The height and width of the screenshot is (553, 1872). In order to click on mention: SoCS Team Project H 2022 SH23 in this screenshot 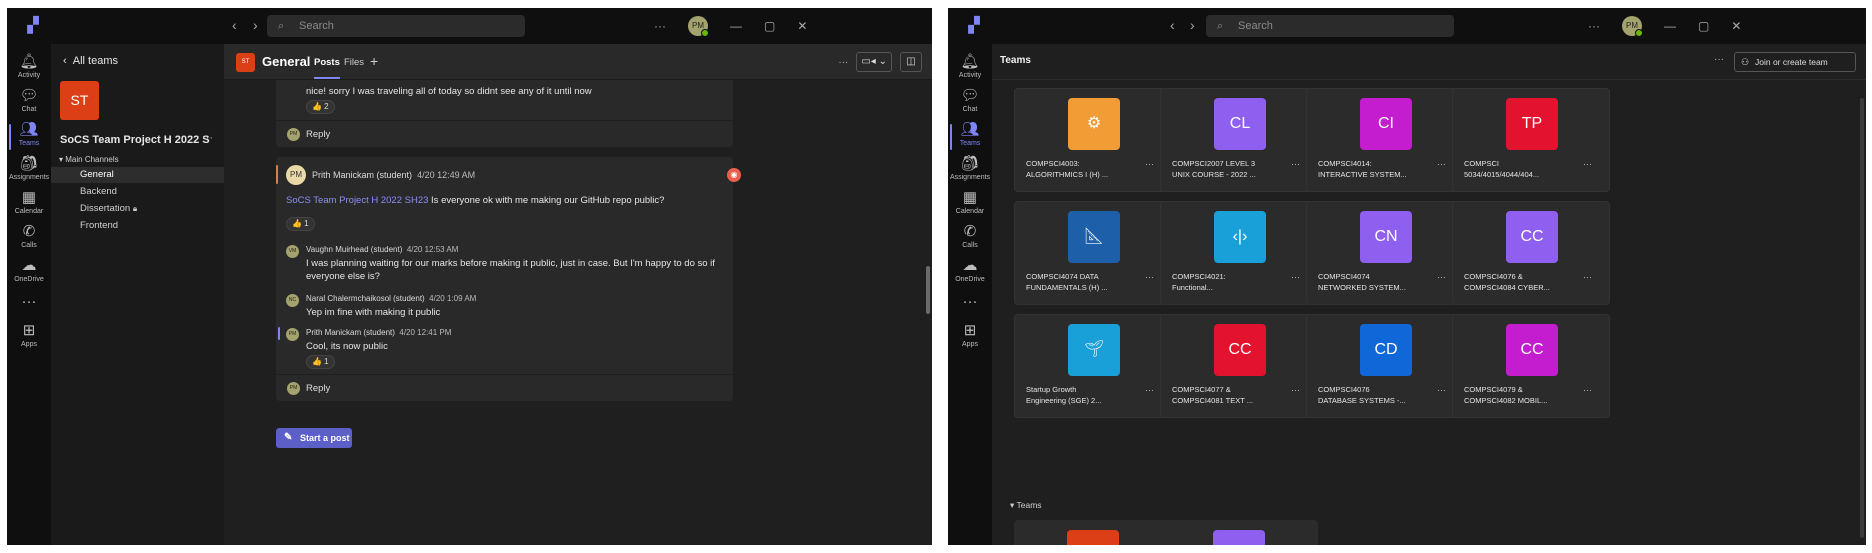, I will do `click(357, 200)`.